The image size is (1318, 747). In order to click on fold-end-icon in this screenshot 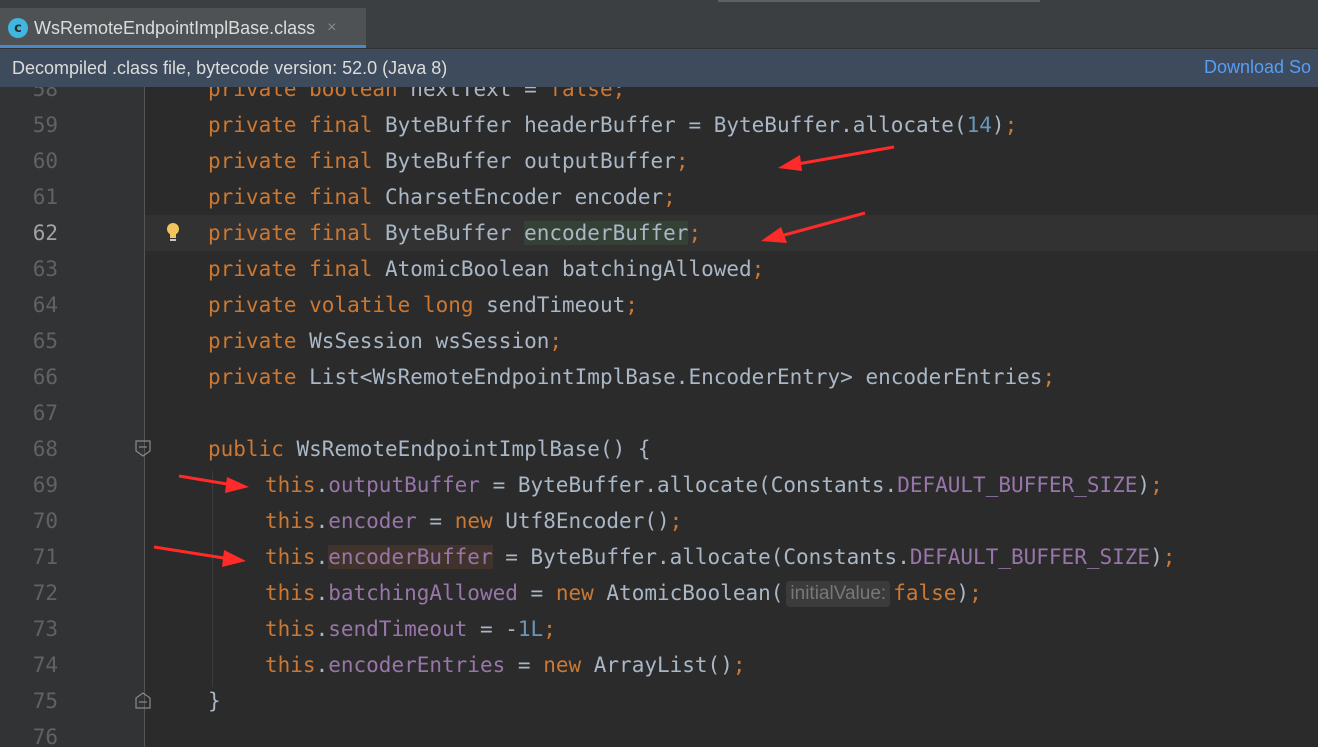, I will do `click(143, 700)`.